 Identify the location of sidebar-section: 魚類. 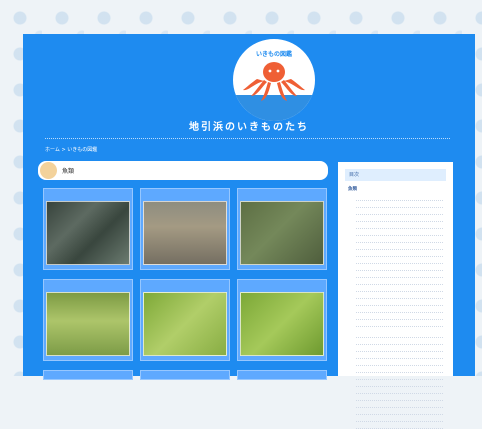
(395, 256).